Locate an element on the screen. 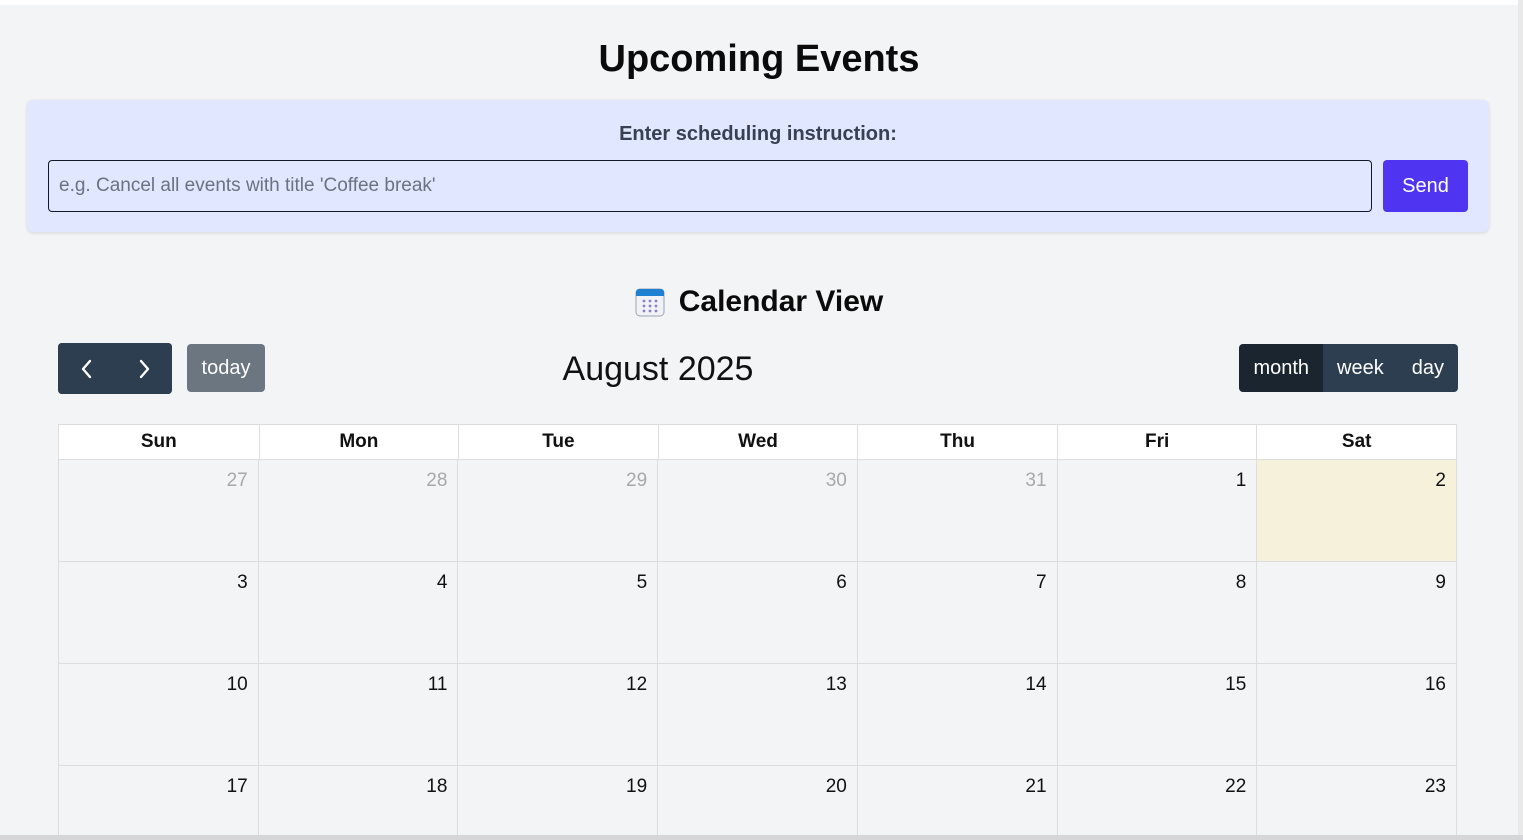 The width and height of the screenshot is (1523, 840). day-number: 28 is located at coordinates (436, 481).